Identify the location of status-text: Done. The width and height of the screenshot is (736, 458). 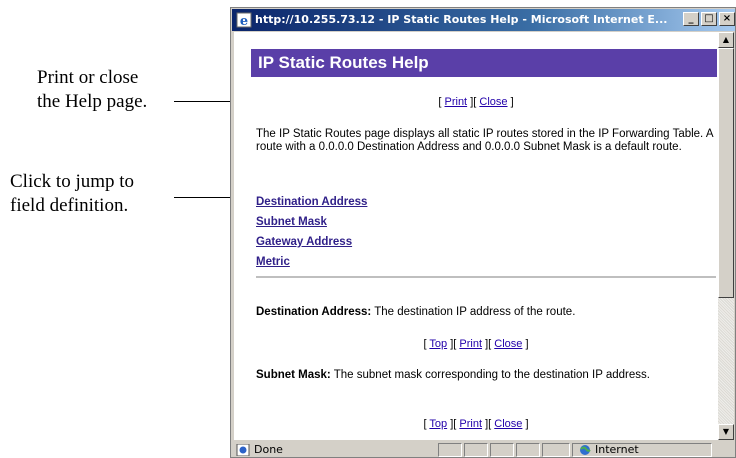
(268, 449).